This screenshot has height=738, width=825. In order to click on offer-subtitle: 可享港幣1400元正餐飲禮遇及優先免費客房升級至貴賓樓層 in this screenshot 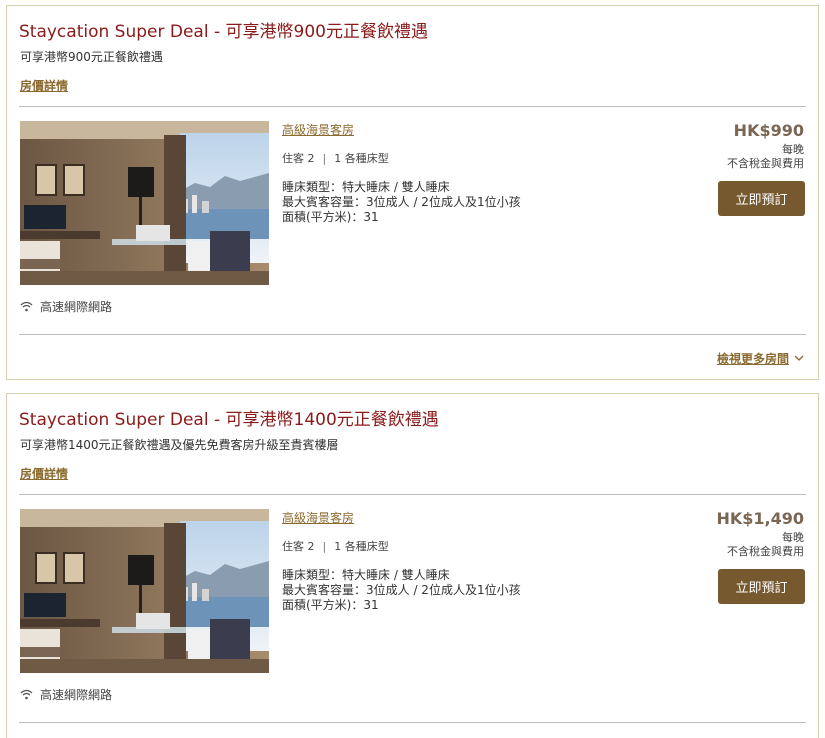, I will do `click(179, 445)`.